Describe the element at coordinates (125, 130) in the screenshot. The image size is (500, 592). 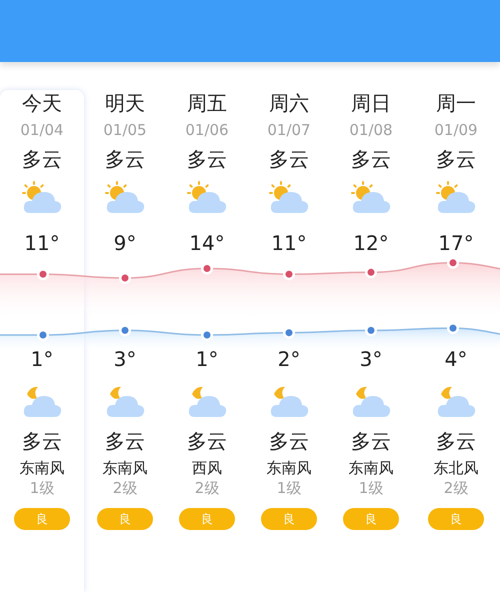
I see `date-label: 01/05` at that location.